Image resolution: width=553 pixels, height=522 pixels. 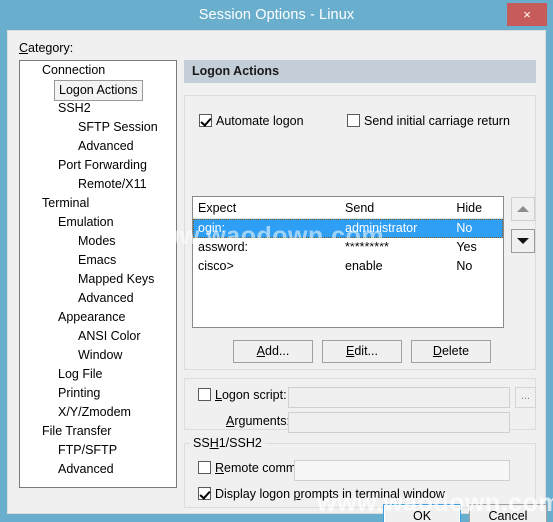 I want to click on tree-item-connection: Connection, so click(x=98, y=70).